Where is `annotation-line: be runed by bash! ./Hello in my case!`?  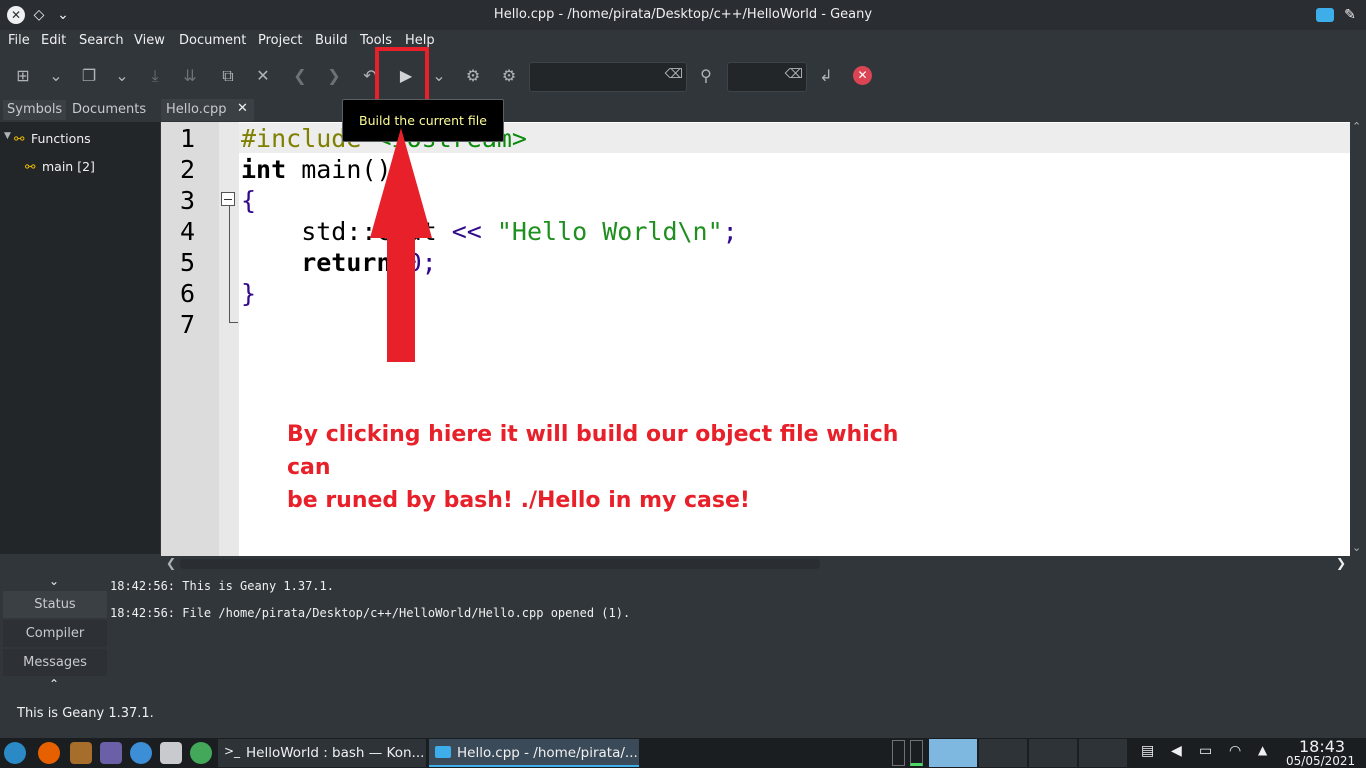 annotation-line: be runed by bash! ./Hello in my case! is located at coordinates (518, 500).